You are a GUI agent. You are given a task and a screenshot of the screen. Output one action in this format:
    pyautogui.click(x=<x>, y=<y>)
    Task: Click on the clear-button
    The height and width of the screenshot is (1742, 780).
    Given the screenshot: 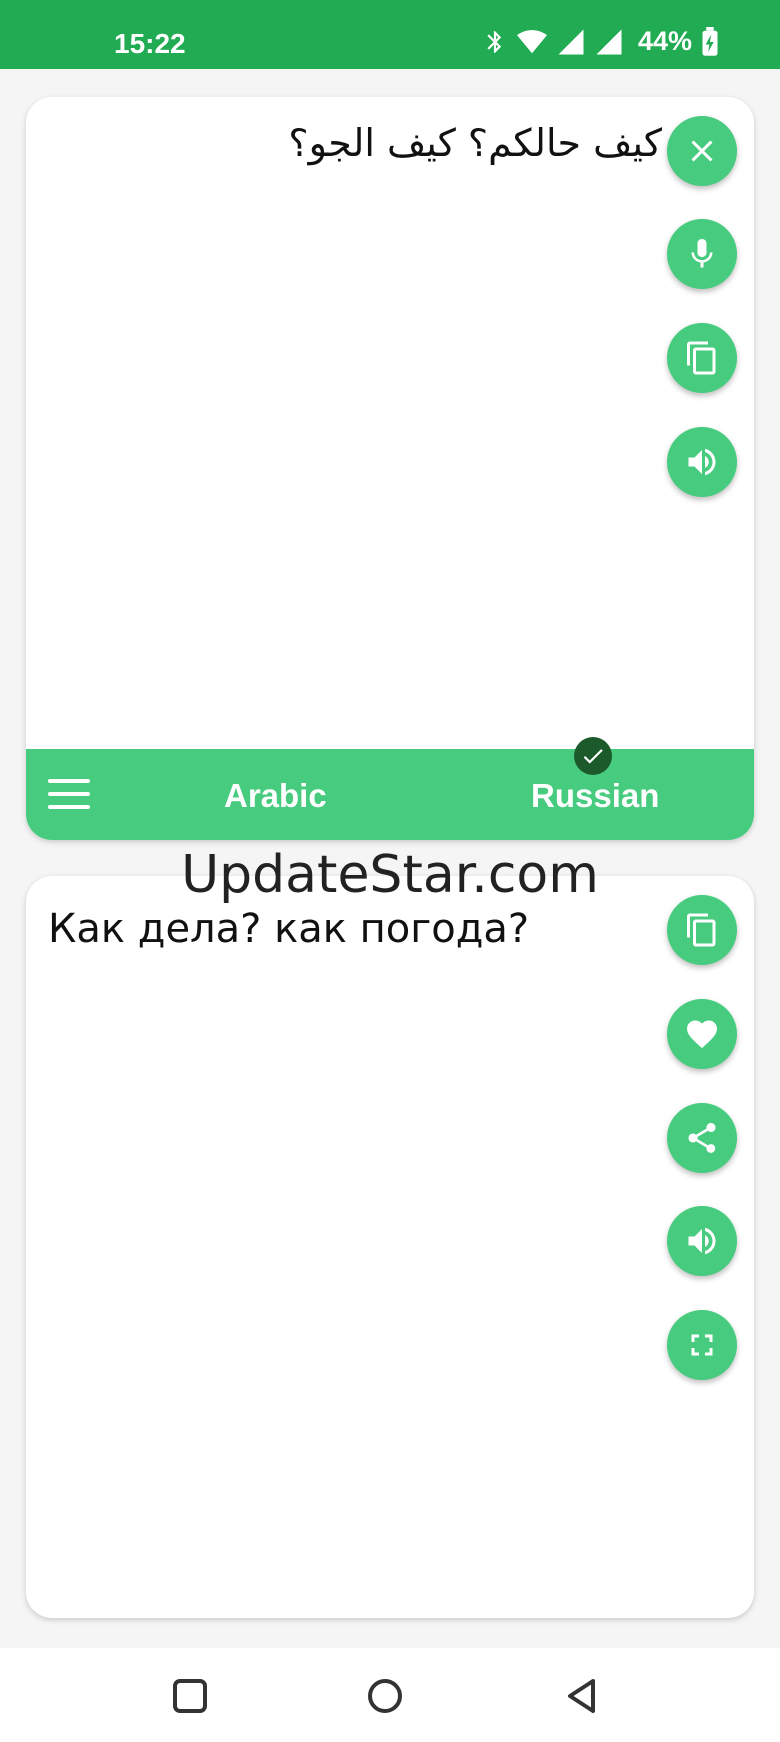 What is the action you would take?
    pyautogui.click(x=702, y=151)
    